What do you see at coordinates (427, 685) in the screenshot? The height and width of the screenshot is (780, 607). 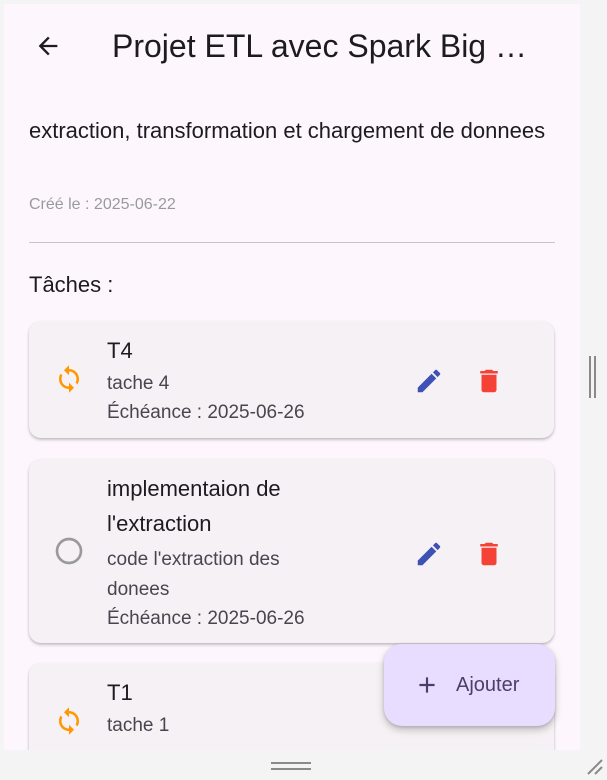 I see `plus-icon` at bounding box center [427, 685].